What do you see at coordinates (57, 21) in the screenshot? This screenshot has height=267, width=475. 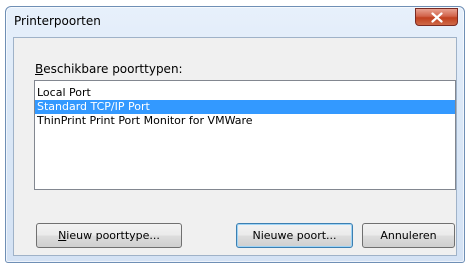 I see `window-title: Printerpoorten` at bounding box center [57, 21].